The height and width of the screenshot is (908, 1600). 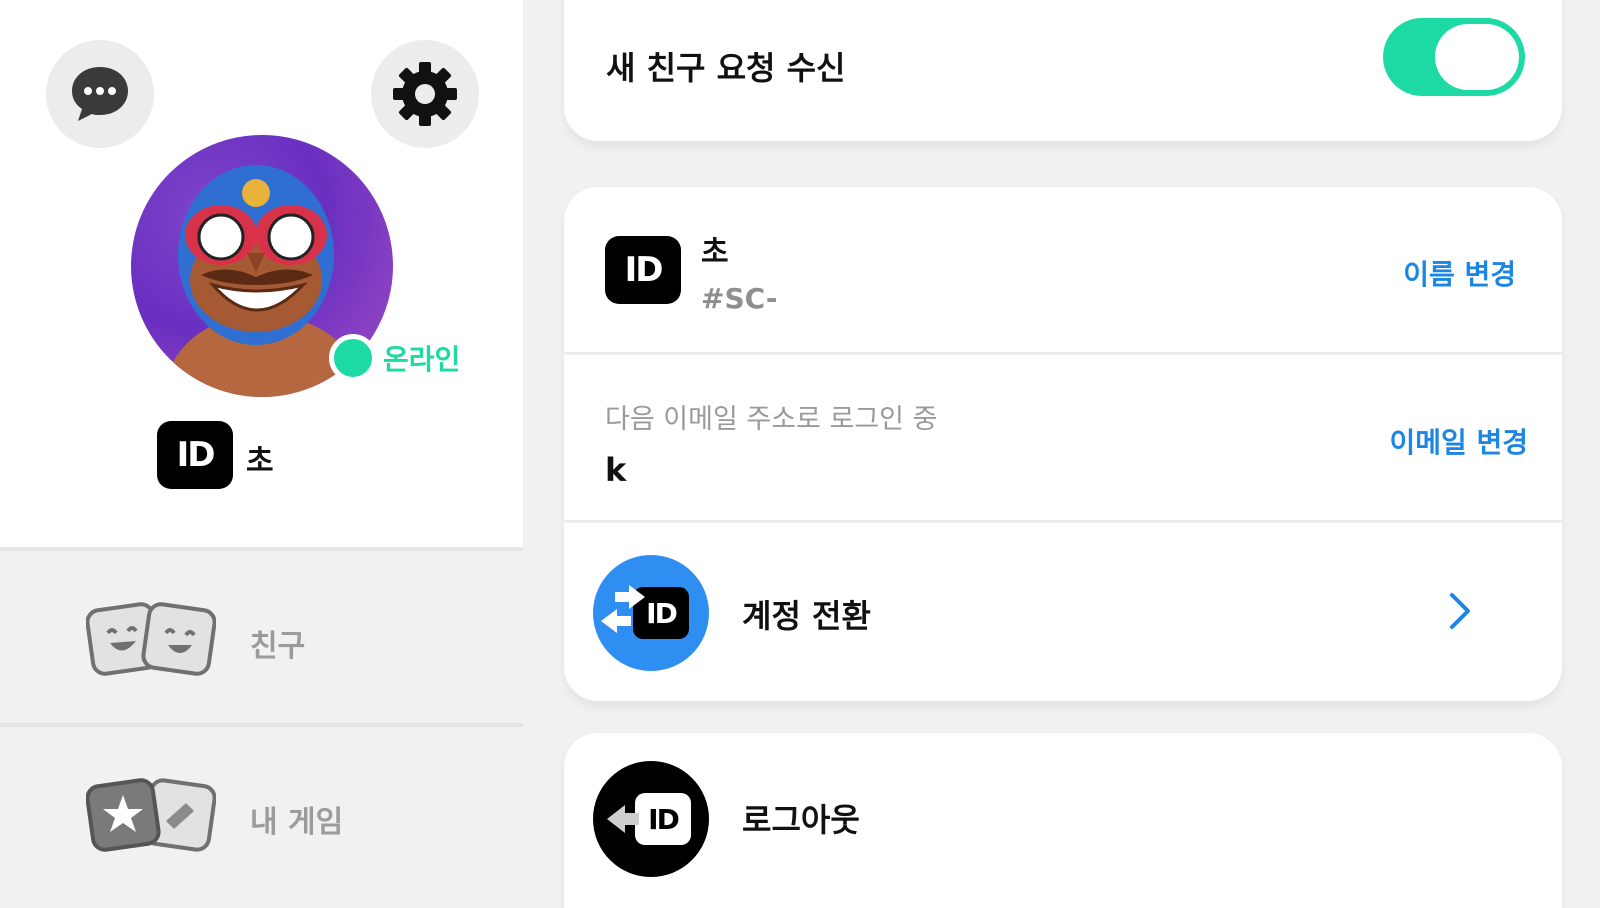 I want to click on friend-request-label: 새 친구 요청 수신, so click(x=726, y=68).